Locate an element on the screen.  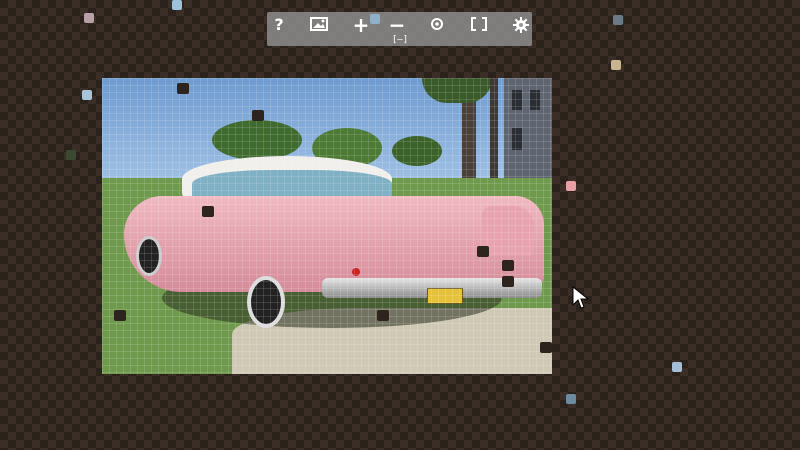
mouse-cursor-icon is located at coordinates (581, 297).